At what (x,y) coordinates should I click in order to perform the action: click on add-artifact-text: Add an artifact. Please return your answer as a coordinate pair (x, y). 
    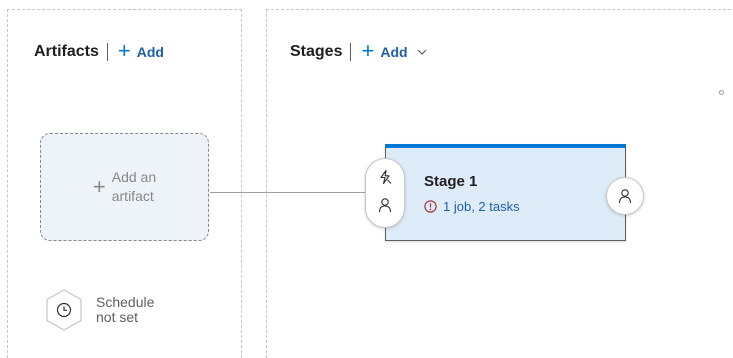
    Looking at the image, I should click on (134, 187).